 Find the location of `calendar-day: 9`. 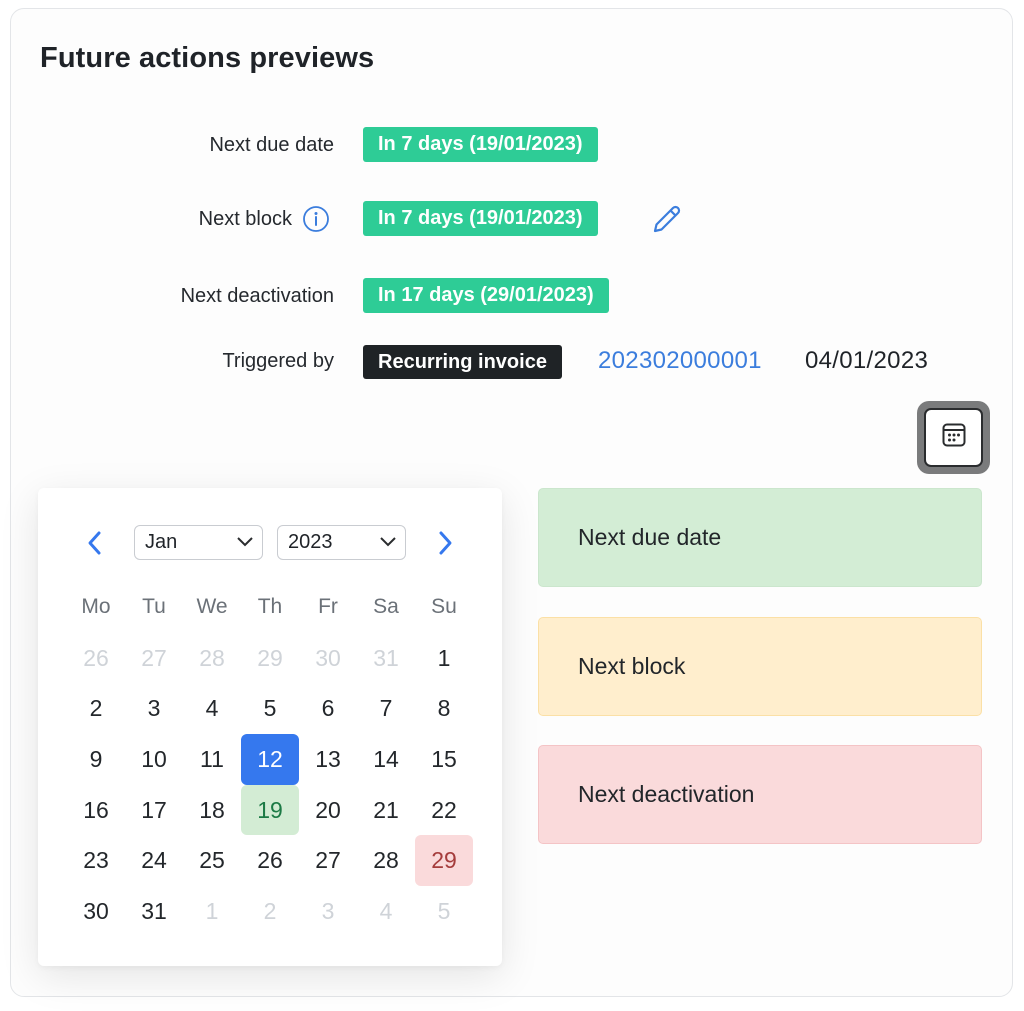

calendar-day: 9 is located at coordinates (96, 759).